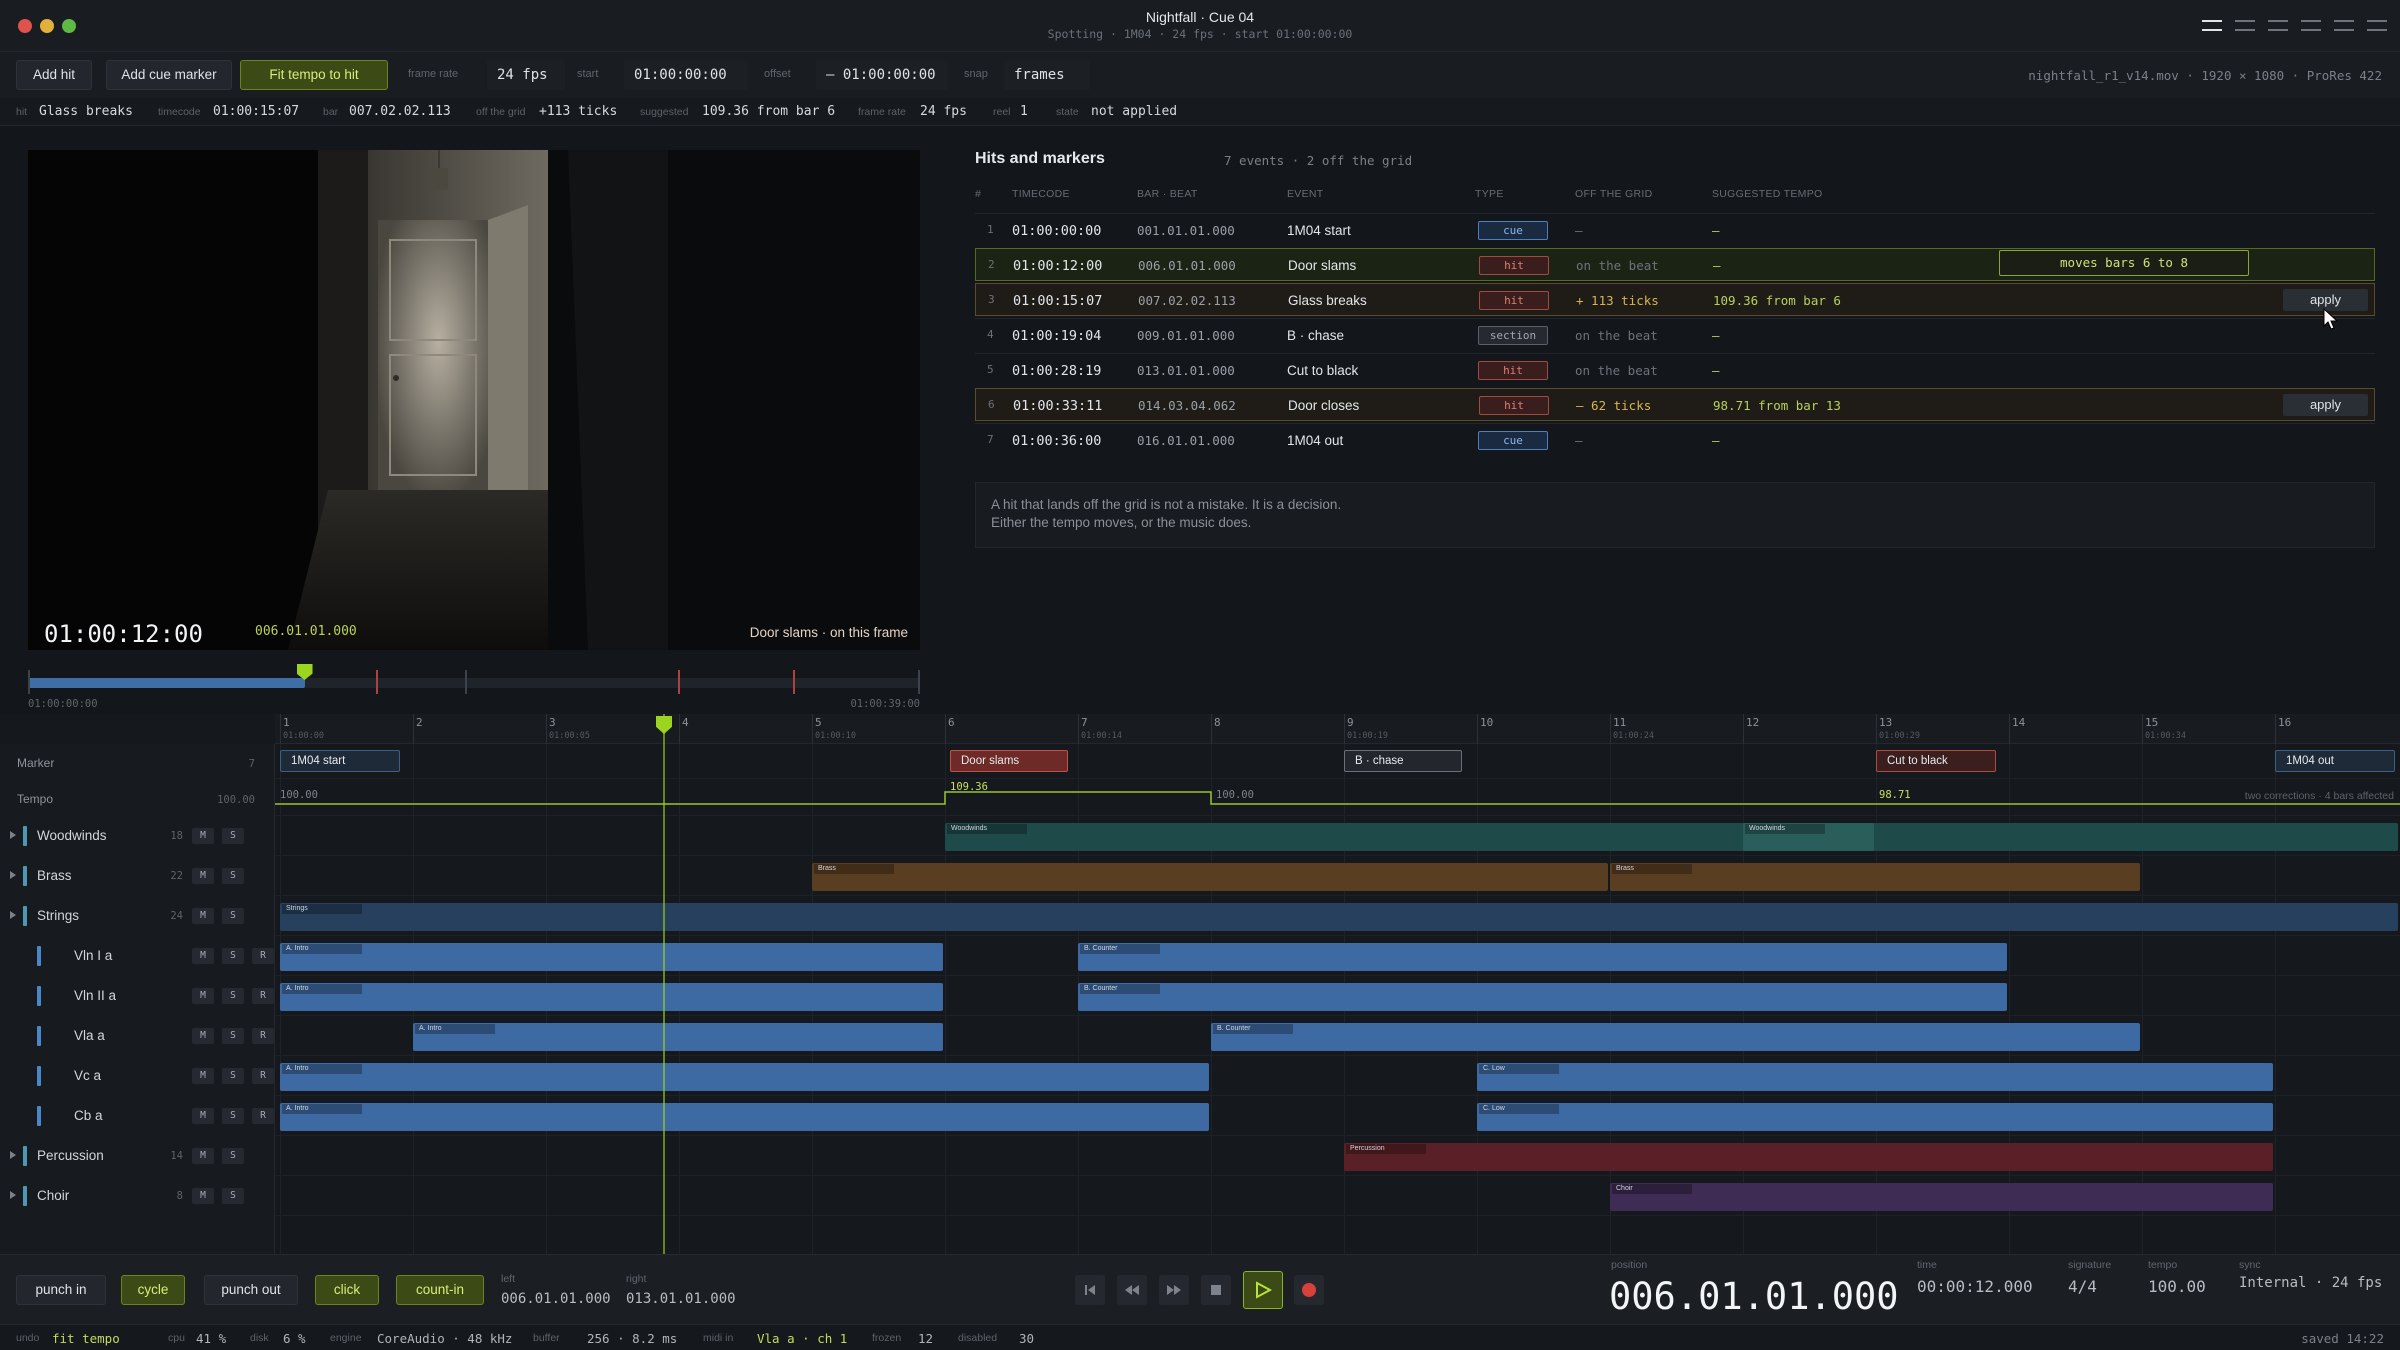  Describe the element at coordinates (474, 400) in the screenshot. I see `video-frame` at that location.